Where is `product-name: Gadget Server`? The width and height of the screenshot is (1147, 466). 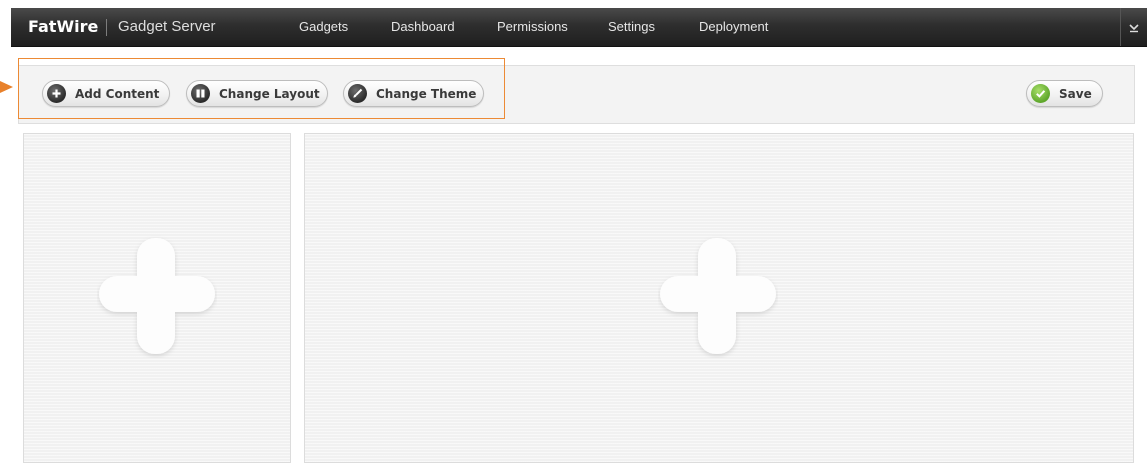 product-name: Gadget Server is located at coordinates (167, 26).